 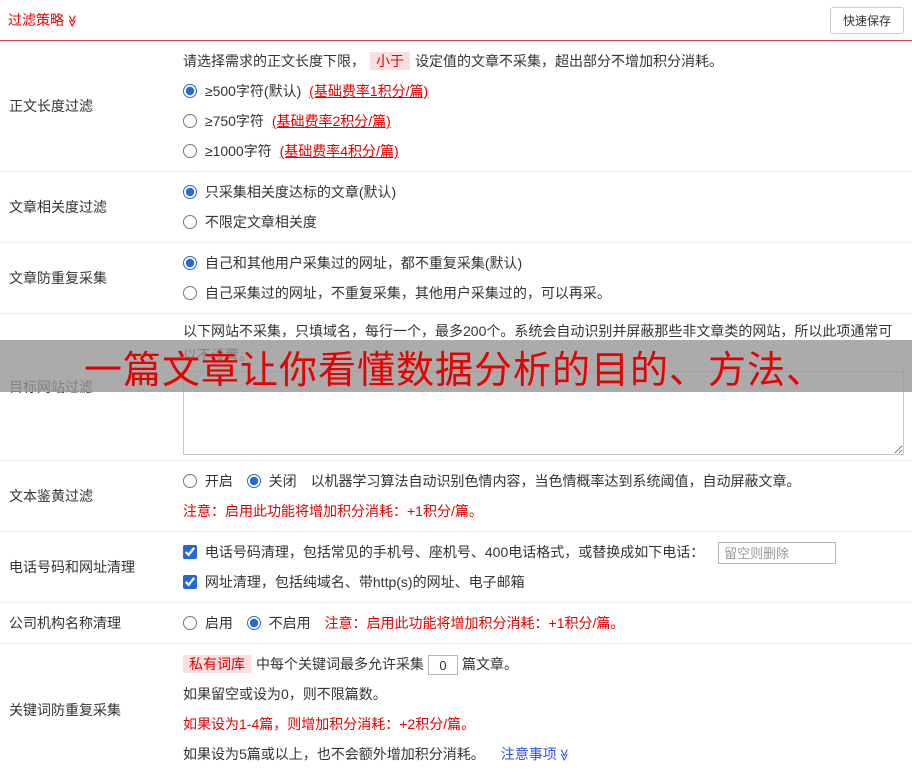 I want to click on company-off-radio, so click(x=253, y=623).